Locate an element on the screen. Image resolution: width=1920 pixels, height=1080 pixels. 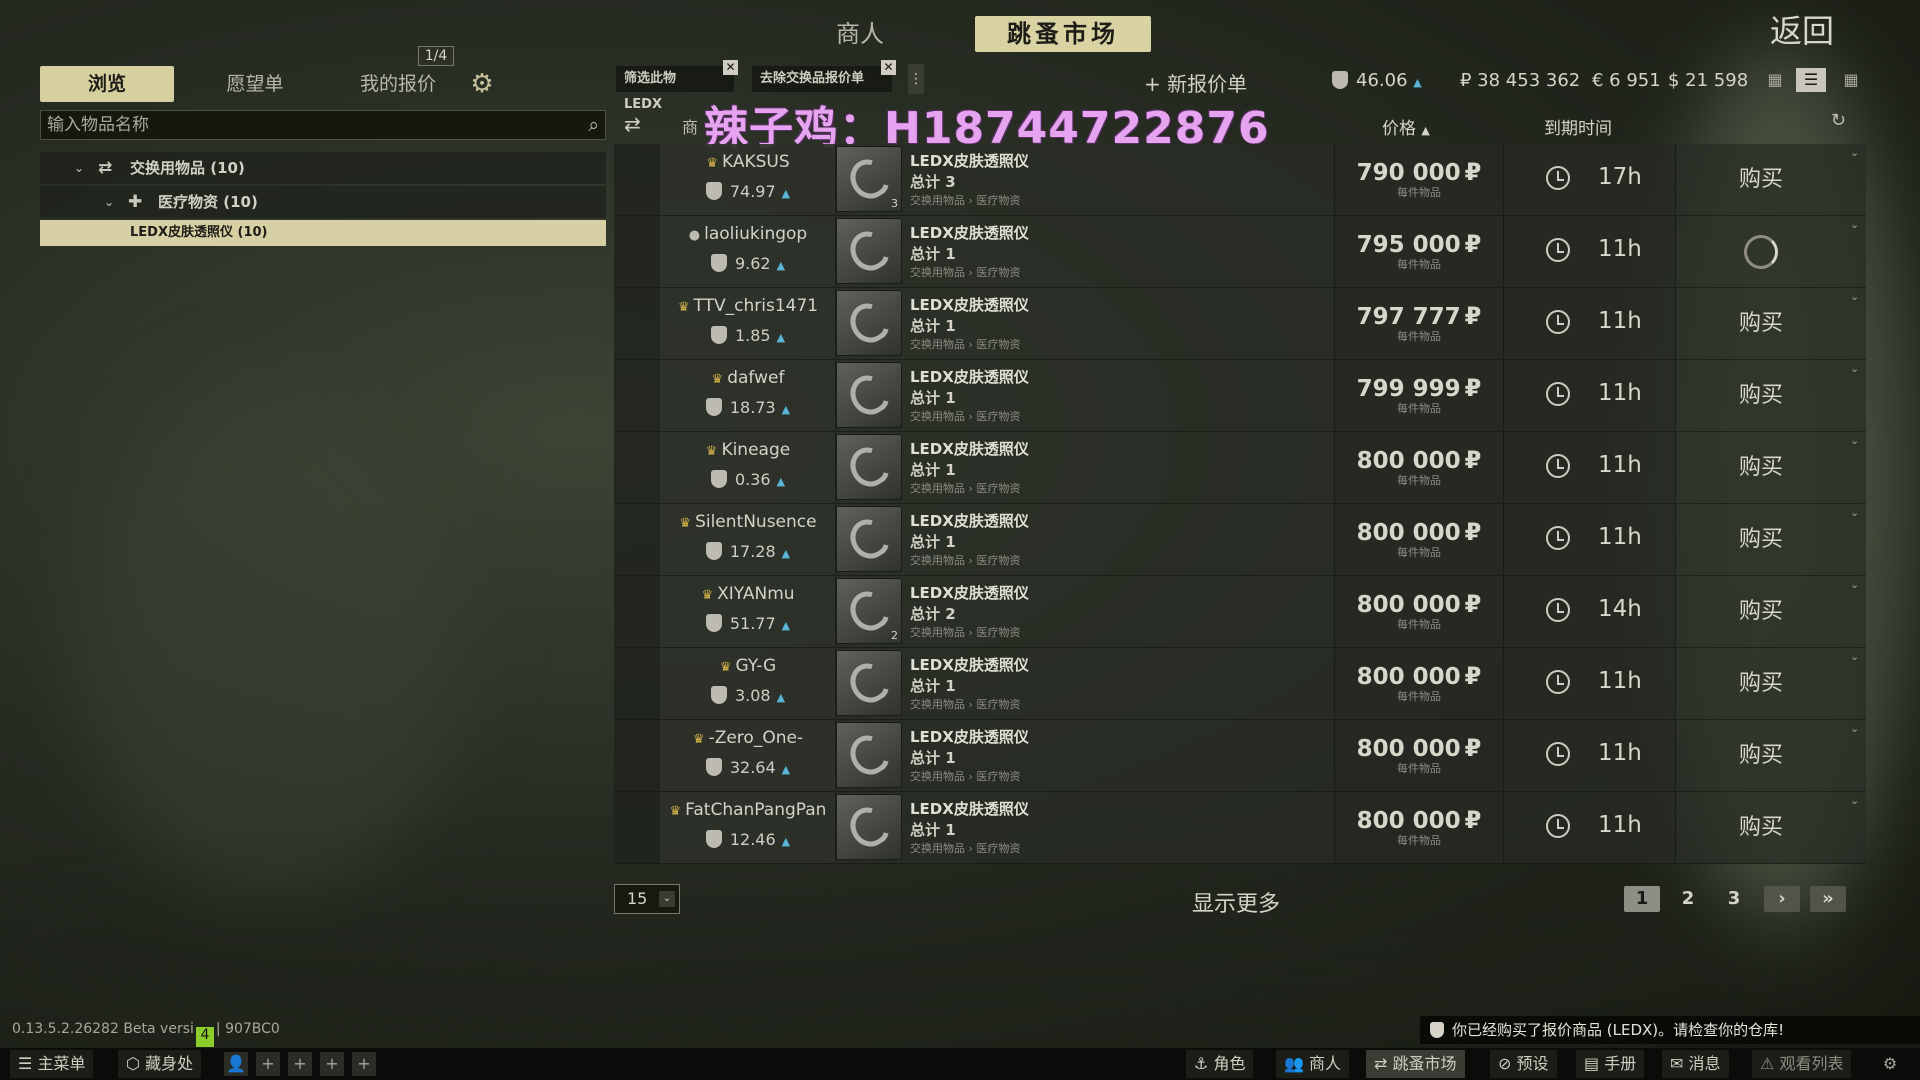
character-button: ⚓ 角色 is located at coordinates (1220, 1064).